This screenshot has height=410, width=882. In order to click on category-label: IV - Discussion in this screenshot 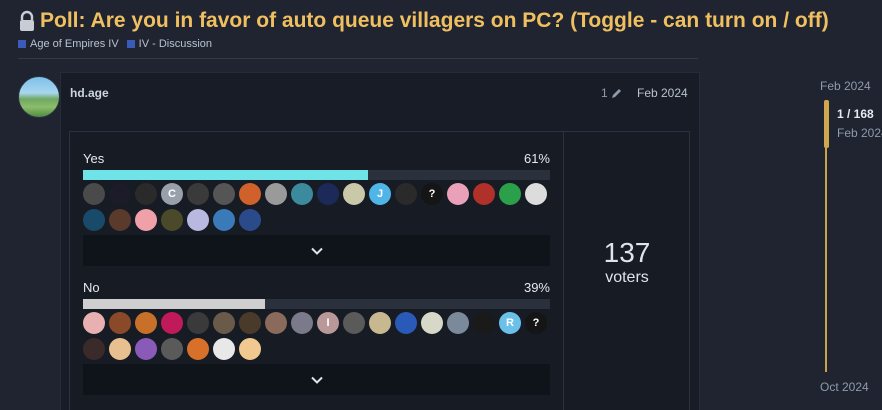, I will do `click(175, 44)`.